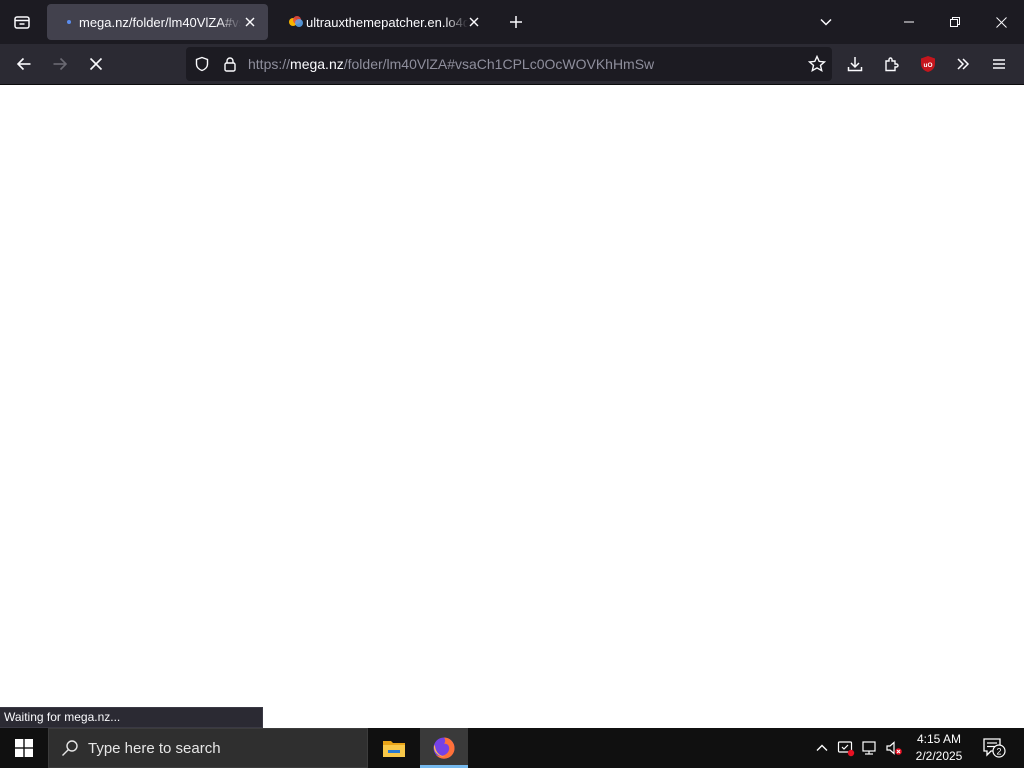  What do you see at coordinates (394, 748) in the screenshot?
I see `file-explorer-icon` at bounding box center [394, 748].